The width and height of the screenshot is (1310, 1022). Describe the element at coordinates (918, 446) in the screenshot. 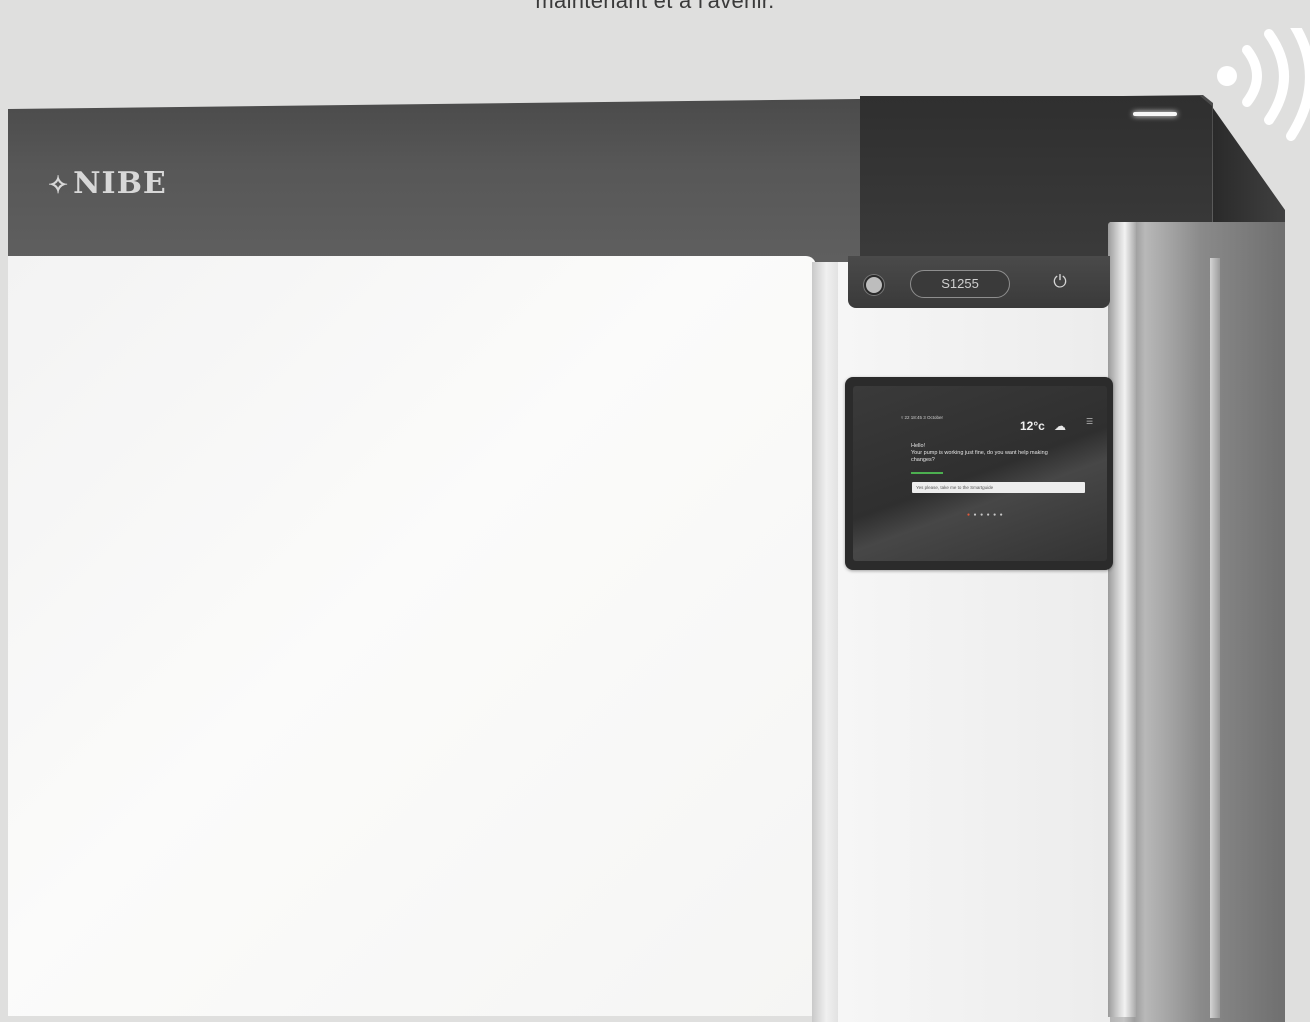

I see `greeting: Hello!` at that location.